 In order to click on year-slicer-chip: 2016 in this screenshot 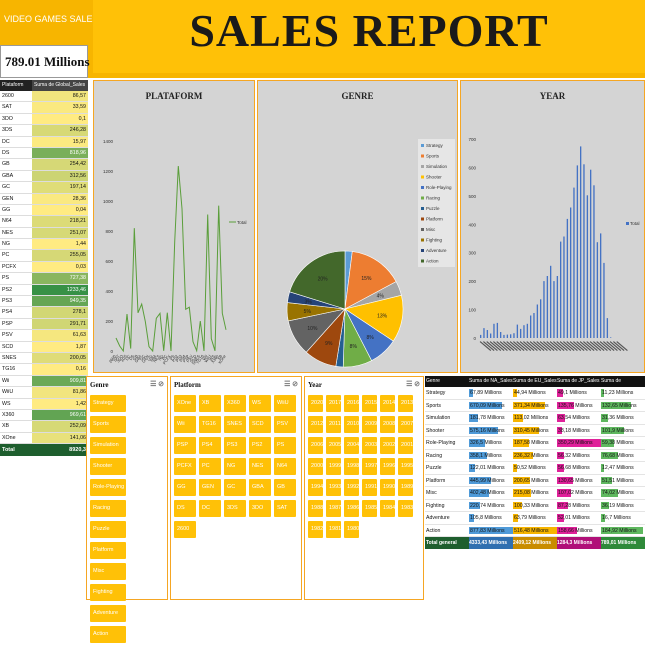, I will do `click(351, 403)`.